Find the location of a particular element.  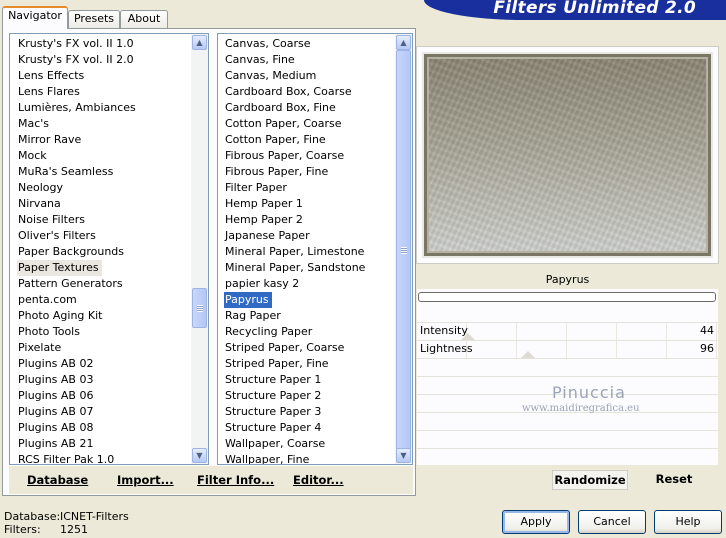

category-item: Krusty's FX vol. II 2.0 is located at coordinates (100, 60).